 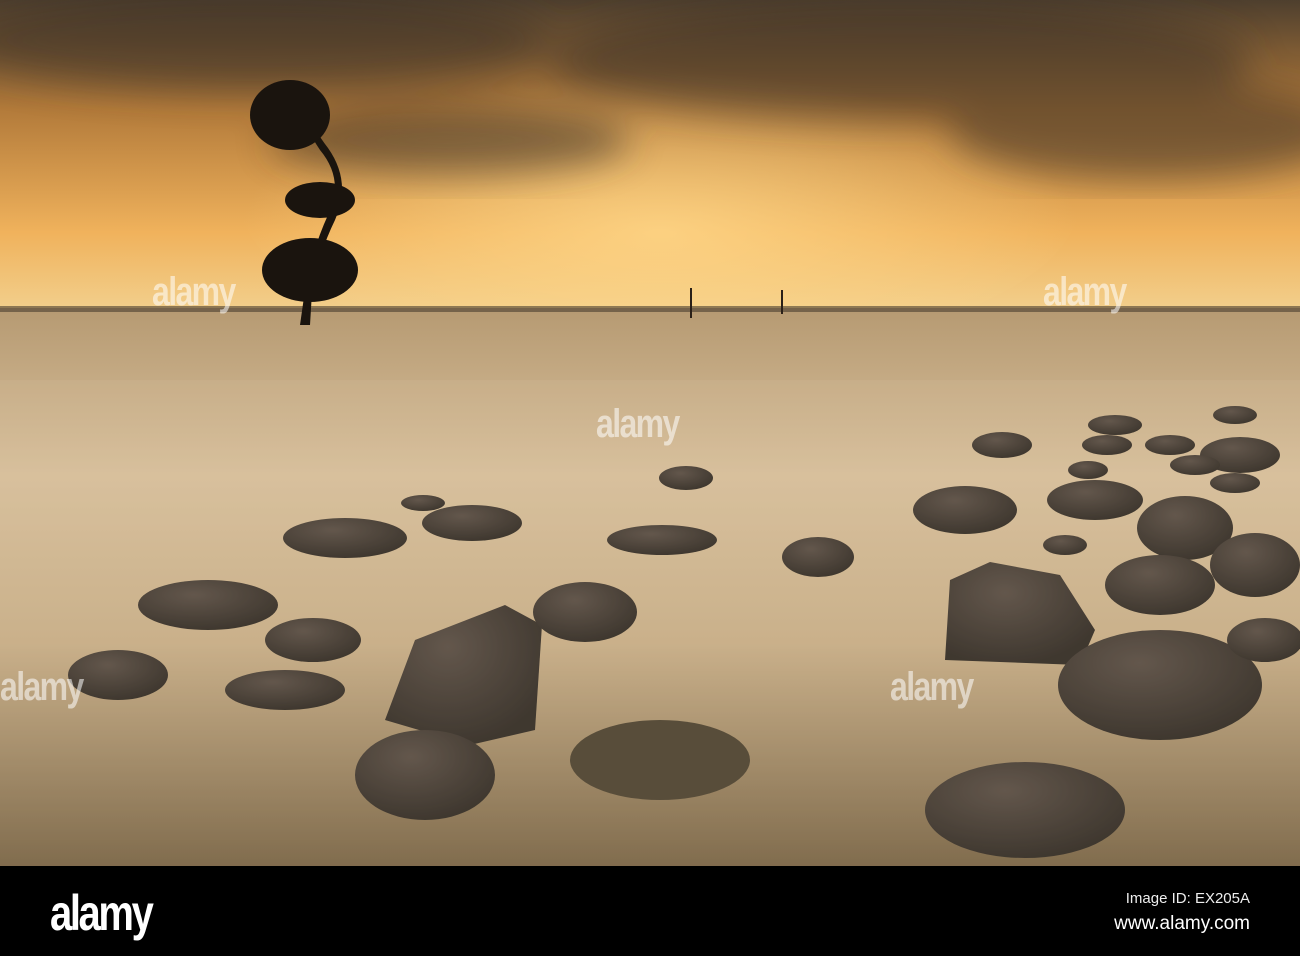 What do you see at coordinates (102, 913) in the screenshot?
I see `alamy-logo: alamy` at bounding box center [102, 913].